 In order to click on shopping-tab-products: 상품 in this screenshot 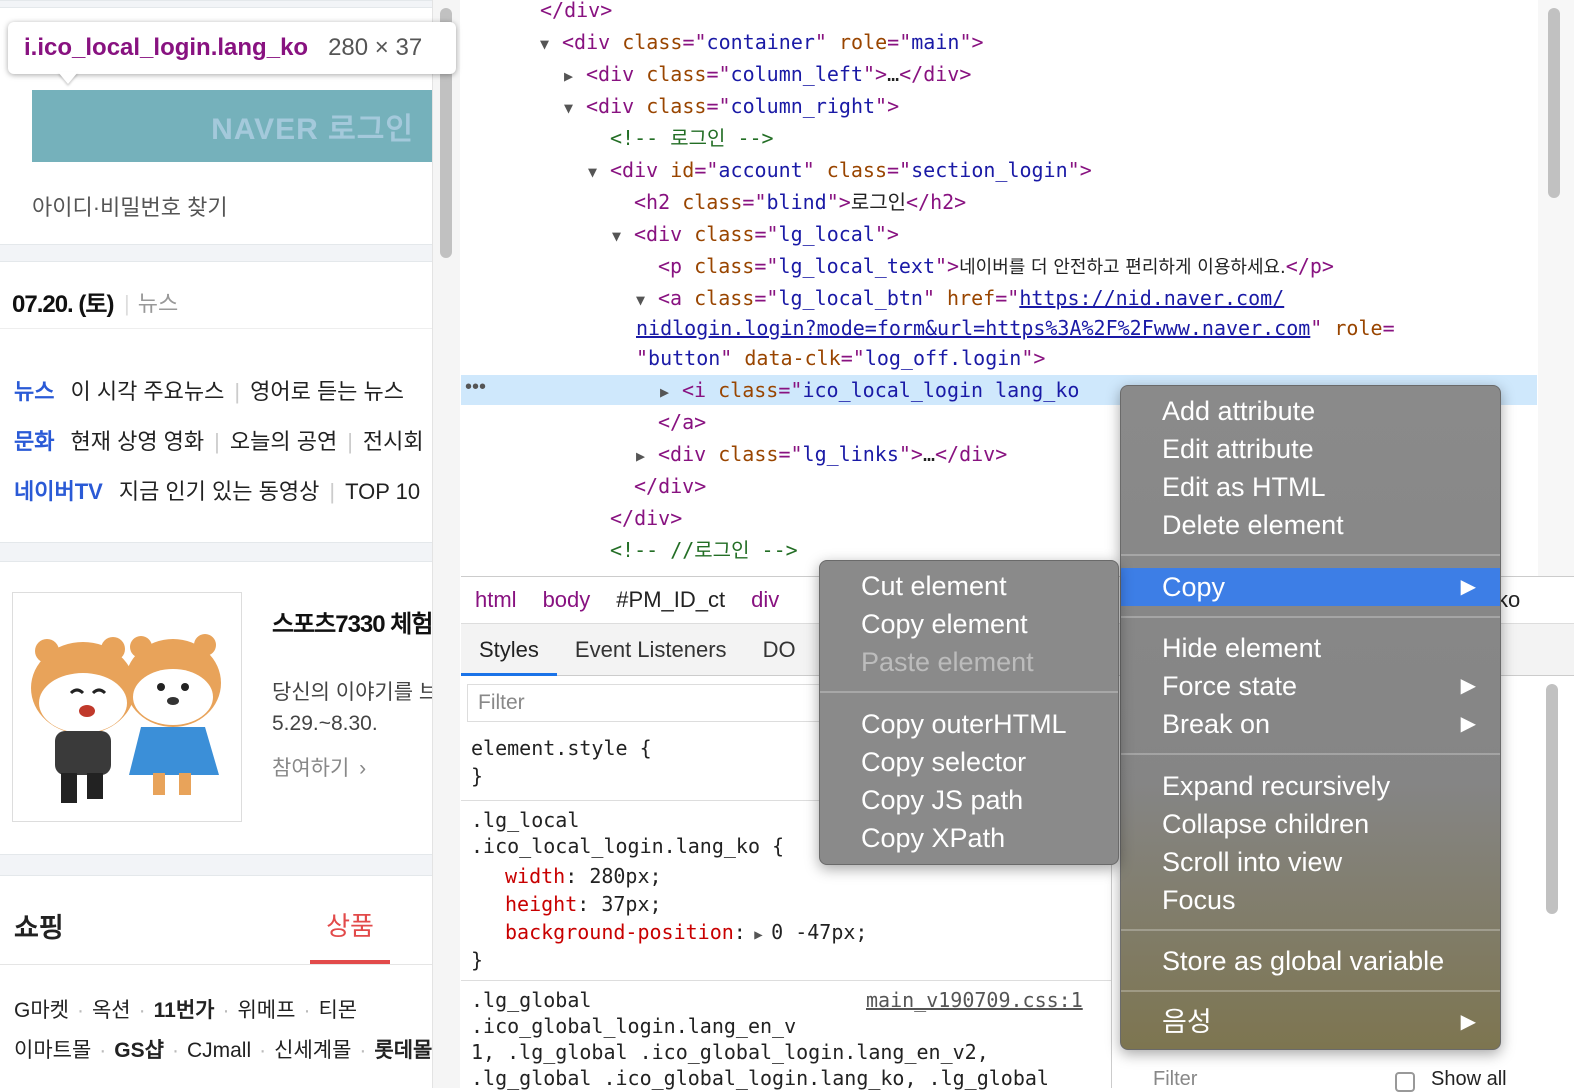, I will do `click(350, 924)`.